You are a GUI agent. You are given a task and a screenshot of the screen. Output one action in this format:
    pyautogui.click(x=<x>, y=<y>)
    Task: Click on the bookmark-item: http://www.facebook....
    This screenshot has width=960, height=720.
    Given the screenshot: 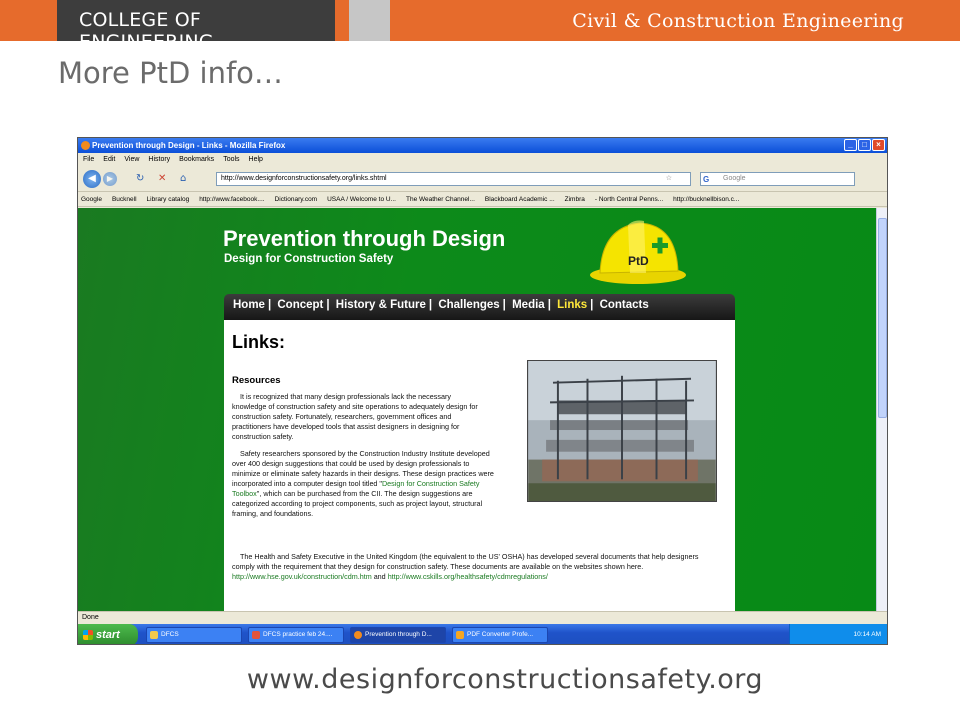 What is the action you would take?
    pyautogui.click(x=231, y=199)
    